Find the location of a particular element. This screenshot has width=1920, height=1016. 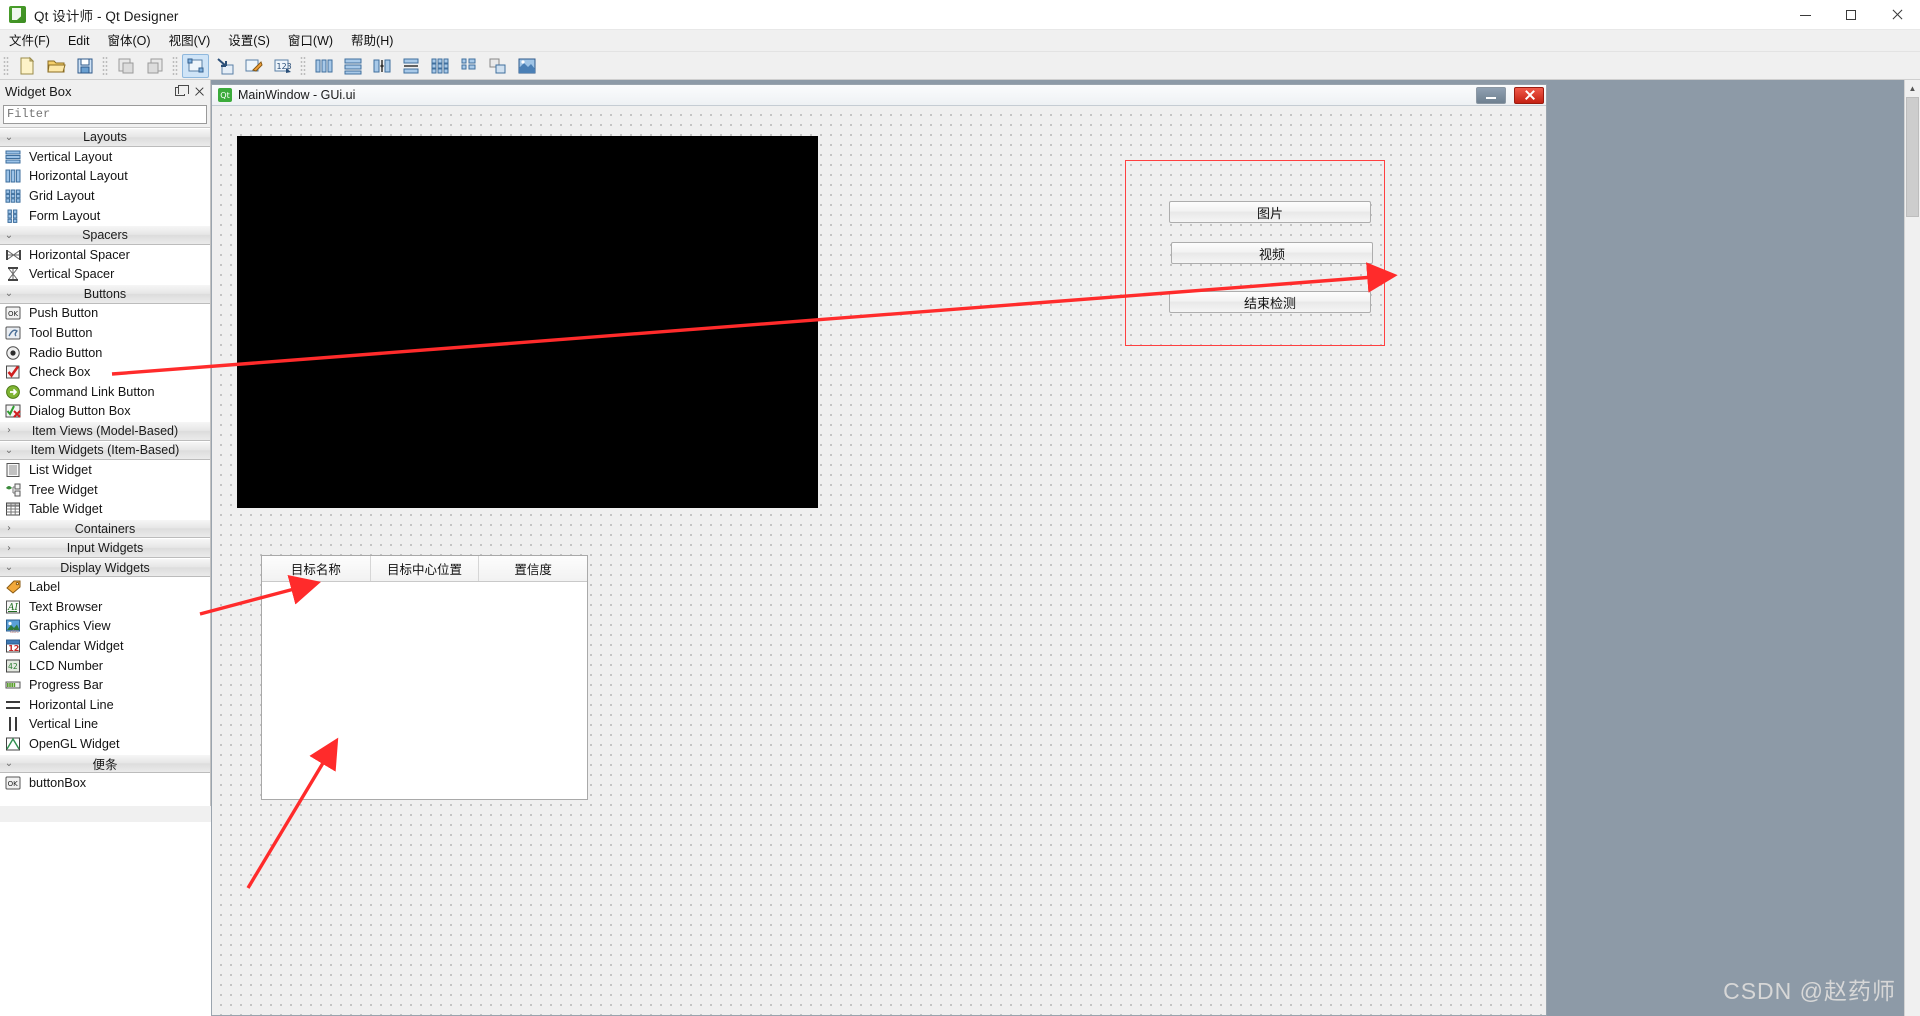

widget-item-progress-bar: Progress Bar is located at coordinates (105, 685).